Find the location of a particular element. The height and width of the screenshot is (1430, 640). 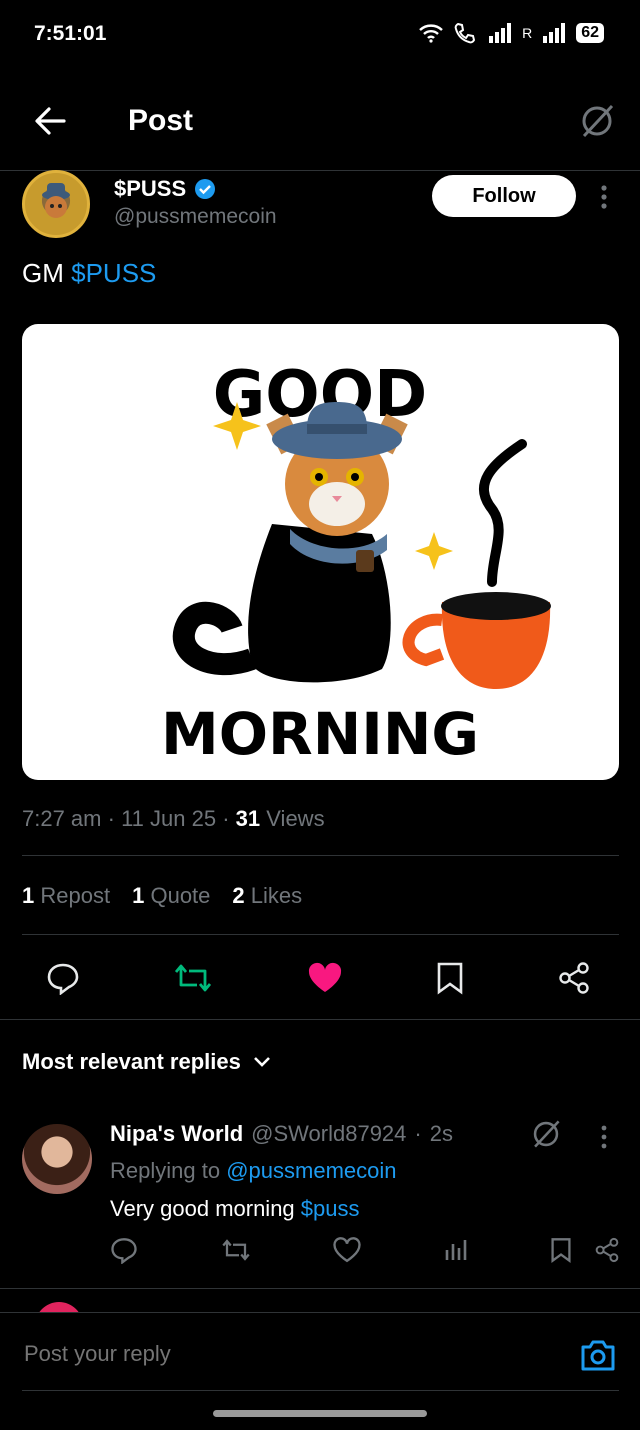

top-bar is located at coordinates (320, 129).